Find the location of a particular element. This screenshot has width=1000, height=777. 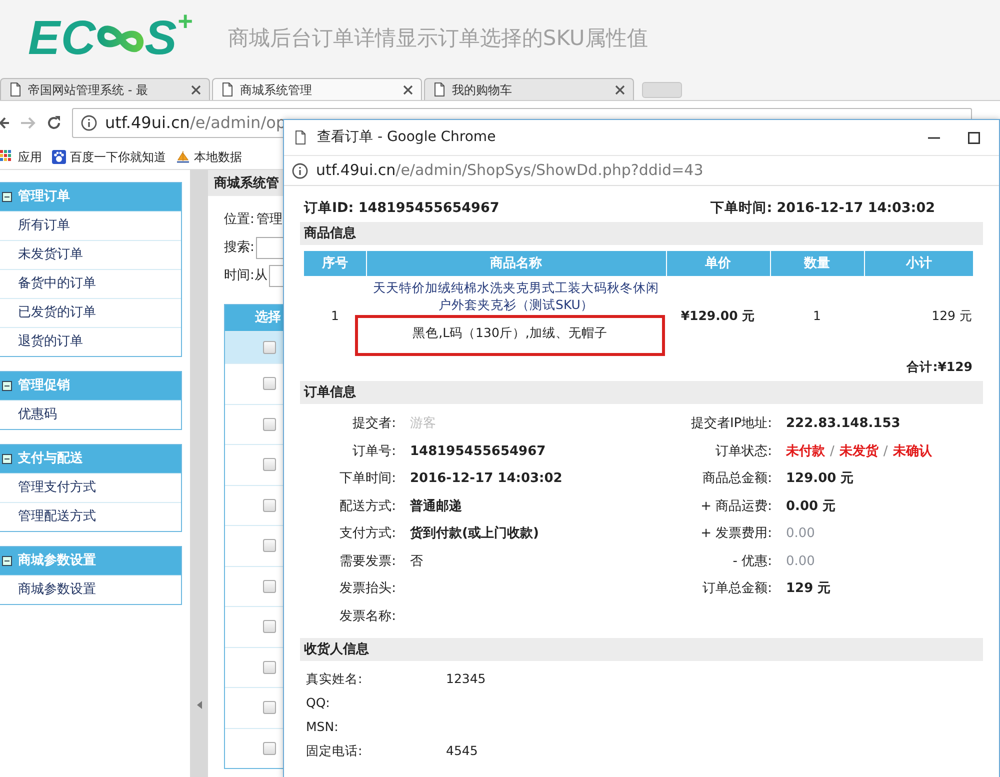

field-label: 提交者IP地址: is located at coordinates (731, 424).